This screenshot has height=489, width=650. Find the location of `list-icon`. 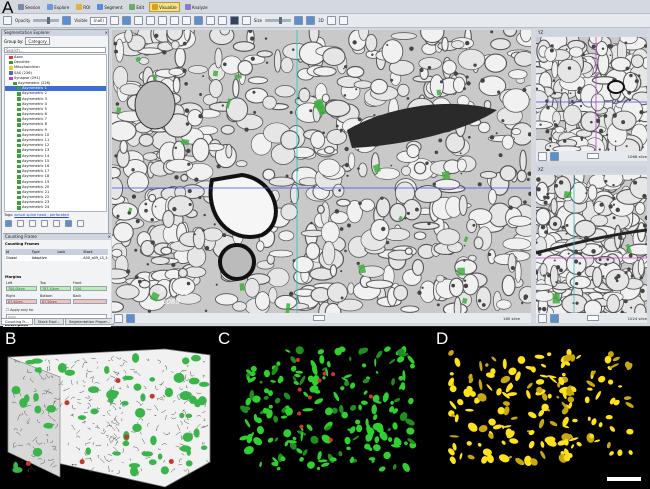

list-icon is located at coordinates (32, 223).